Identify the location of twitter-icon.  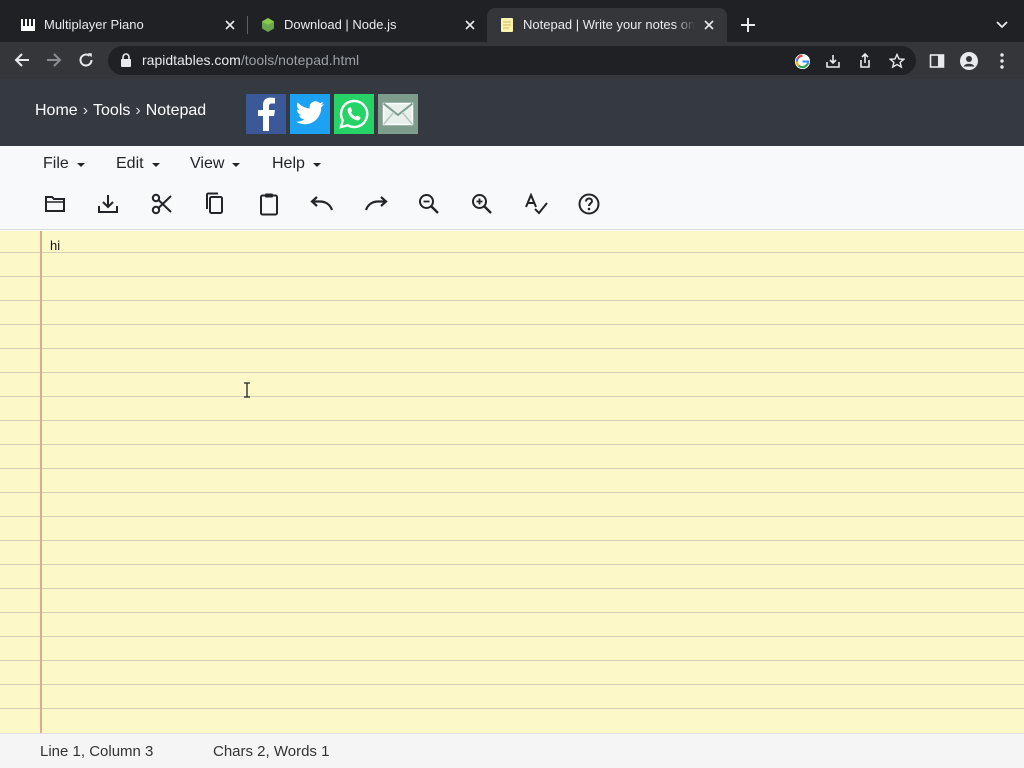
(310, 113).